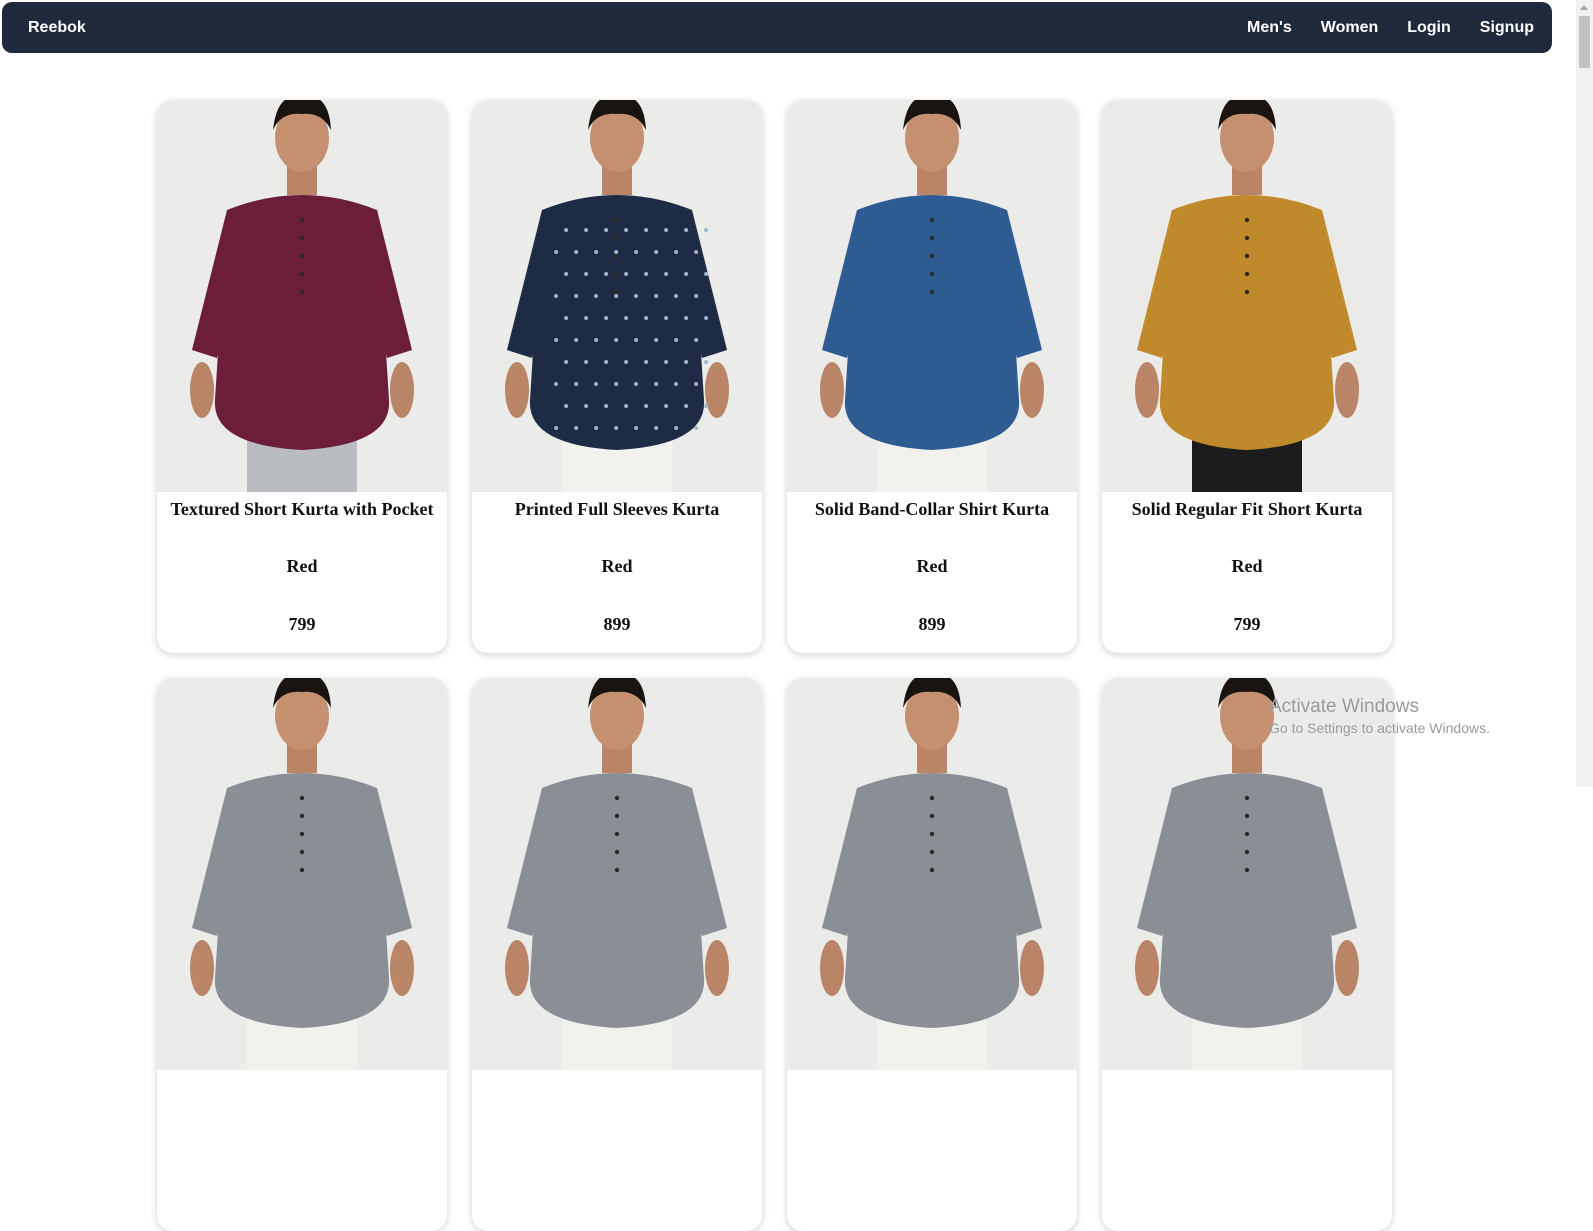  I want to click on product-card: Solid Regular Fit Short Kurta Red 799, so click(1247, 376).